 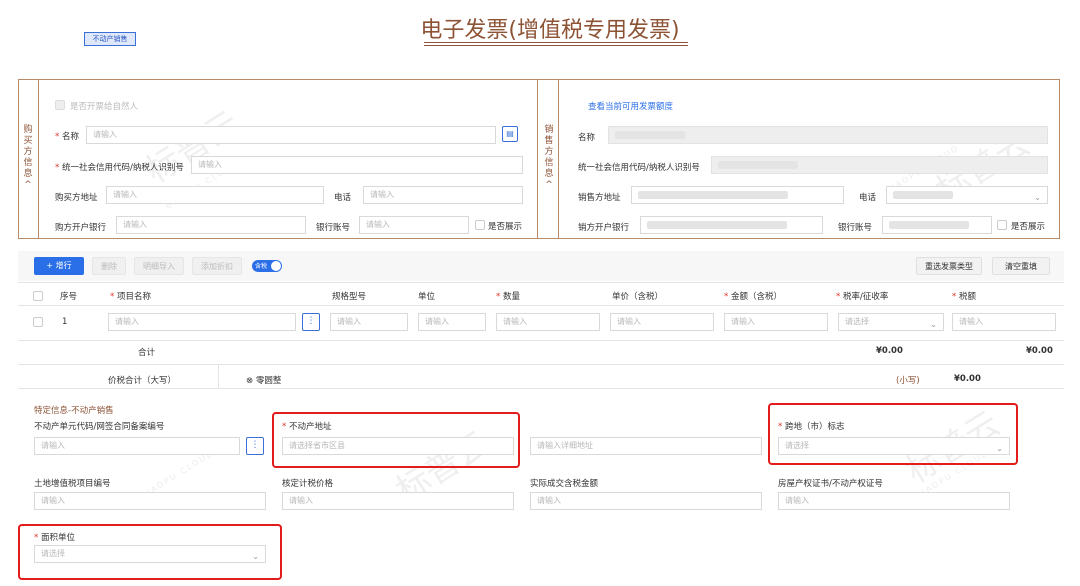 I want to click on buyer-name-input: 请输入, so click(x=291, y=135).